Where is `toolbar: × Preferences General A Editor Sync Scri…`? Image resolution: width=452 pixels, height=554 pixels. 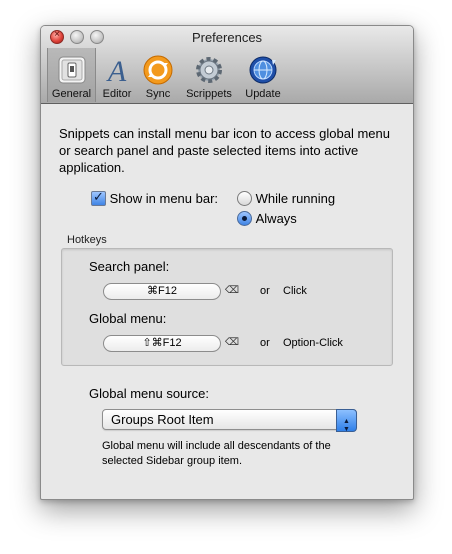 toolbar: × Preferences General A Editor Sync Scri… is located at coordinates (227, 65).